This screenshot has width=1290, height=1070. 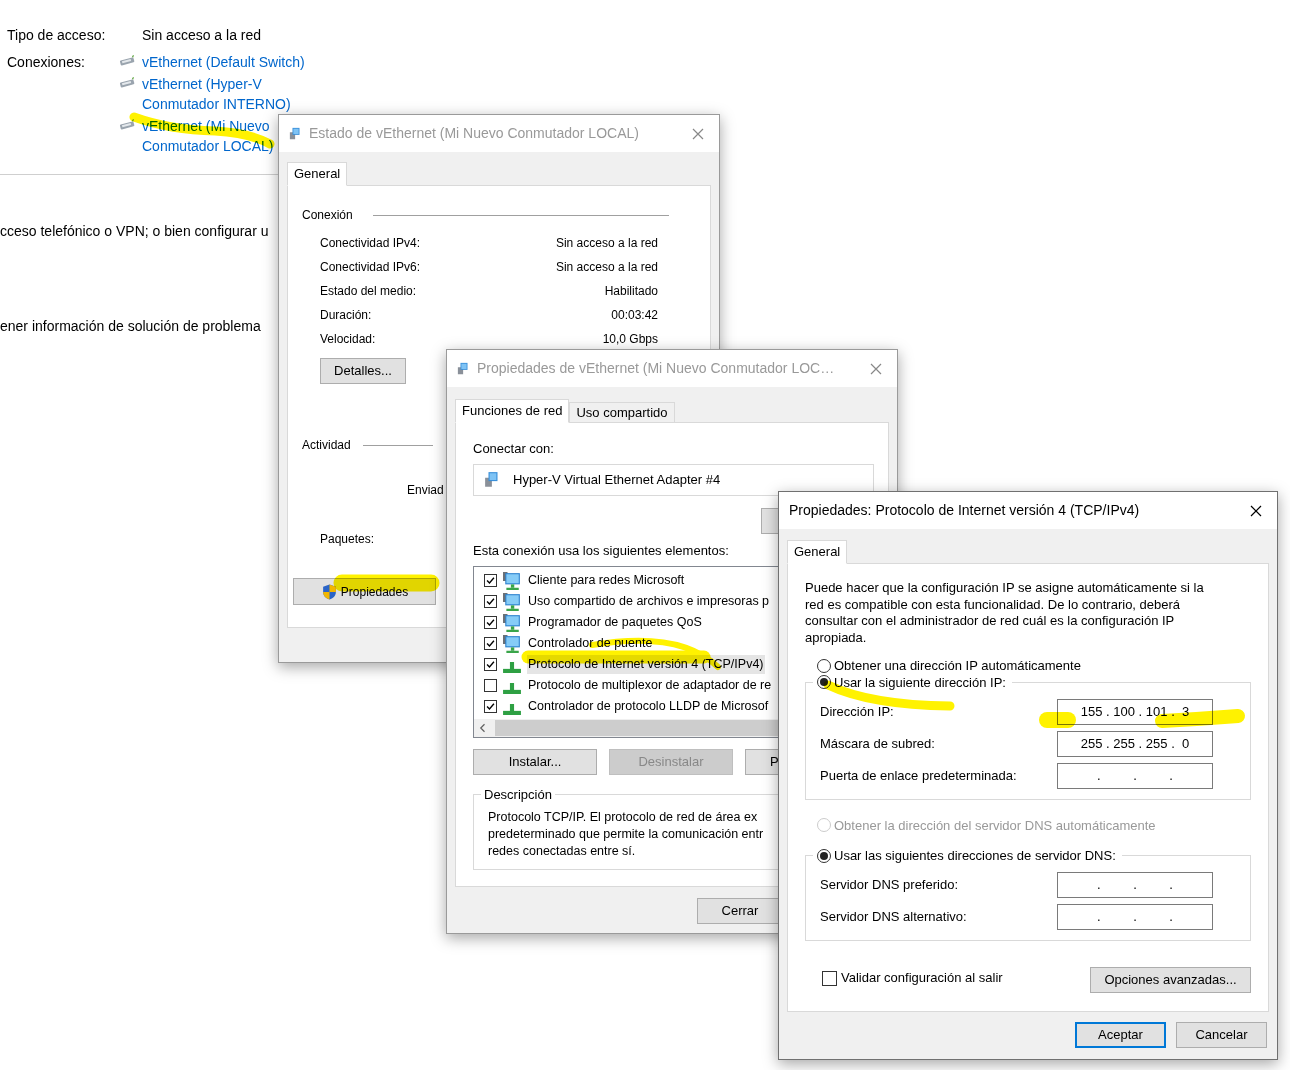 I want to click on description-text: redes conectadas entre sí., so click(x=562, y=851).